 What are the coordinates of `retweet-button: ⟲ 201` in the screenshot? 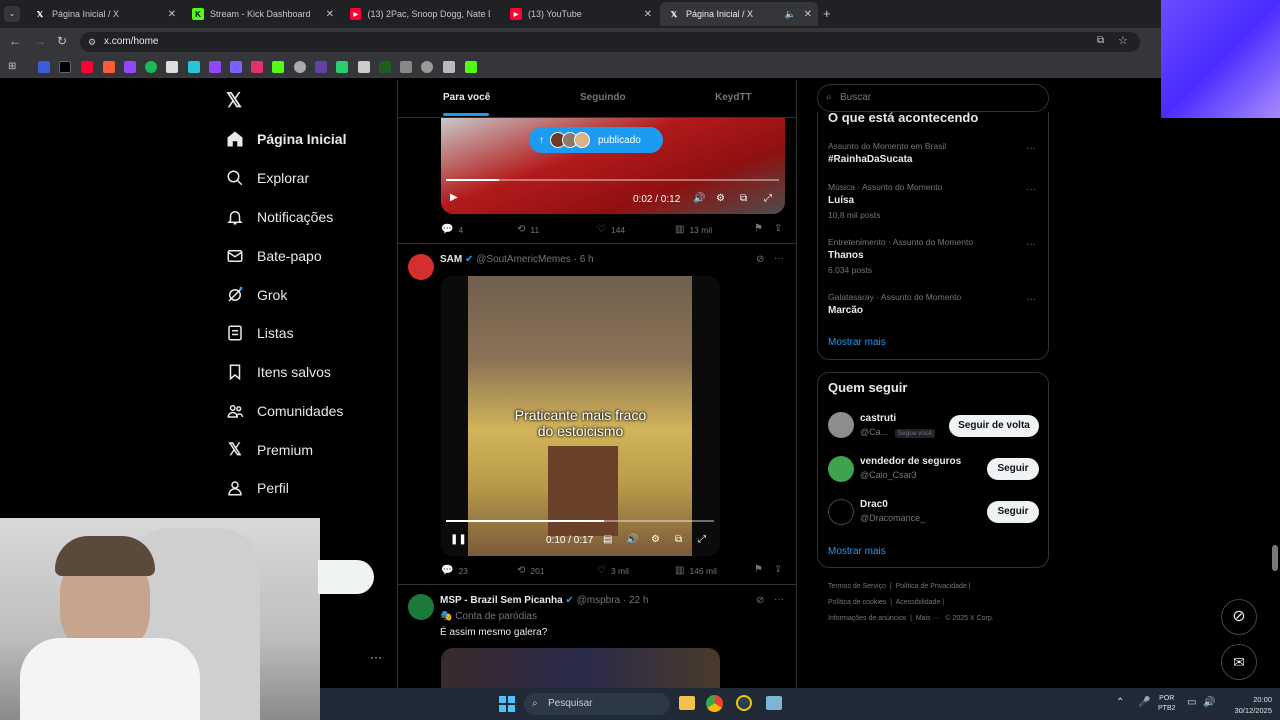 It's located at (531, 570).